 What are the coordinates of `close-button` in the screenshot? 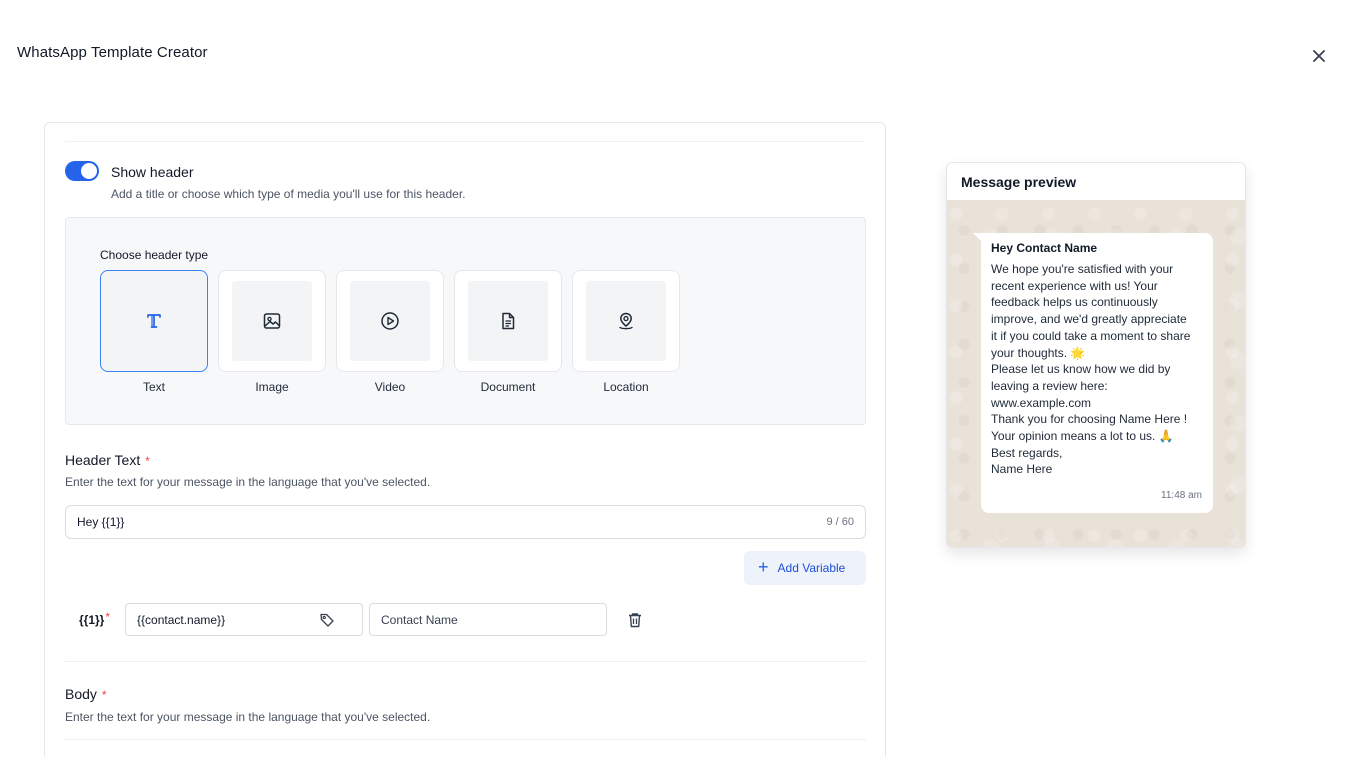 It's located at (1319, 56).